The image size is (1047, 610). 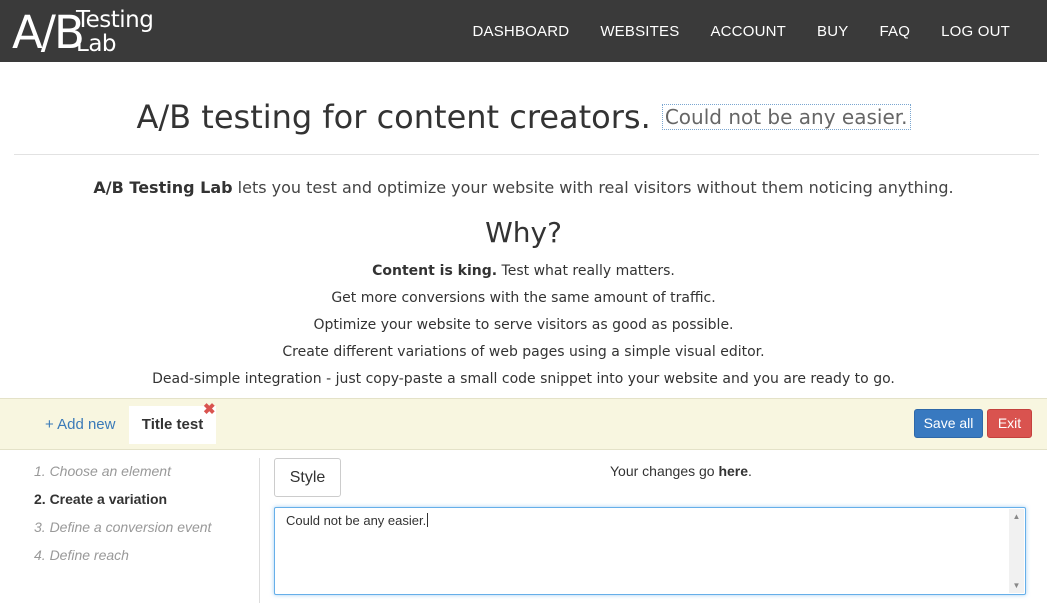 I want to click on step-choose-element: 1. Choose an element, so click(x=122, y=476).